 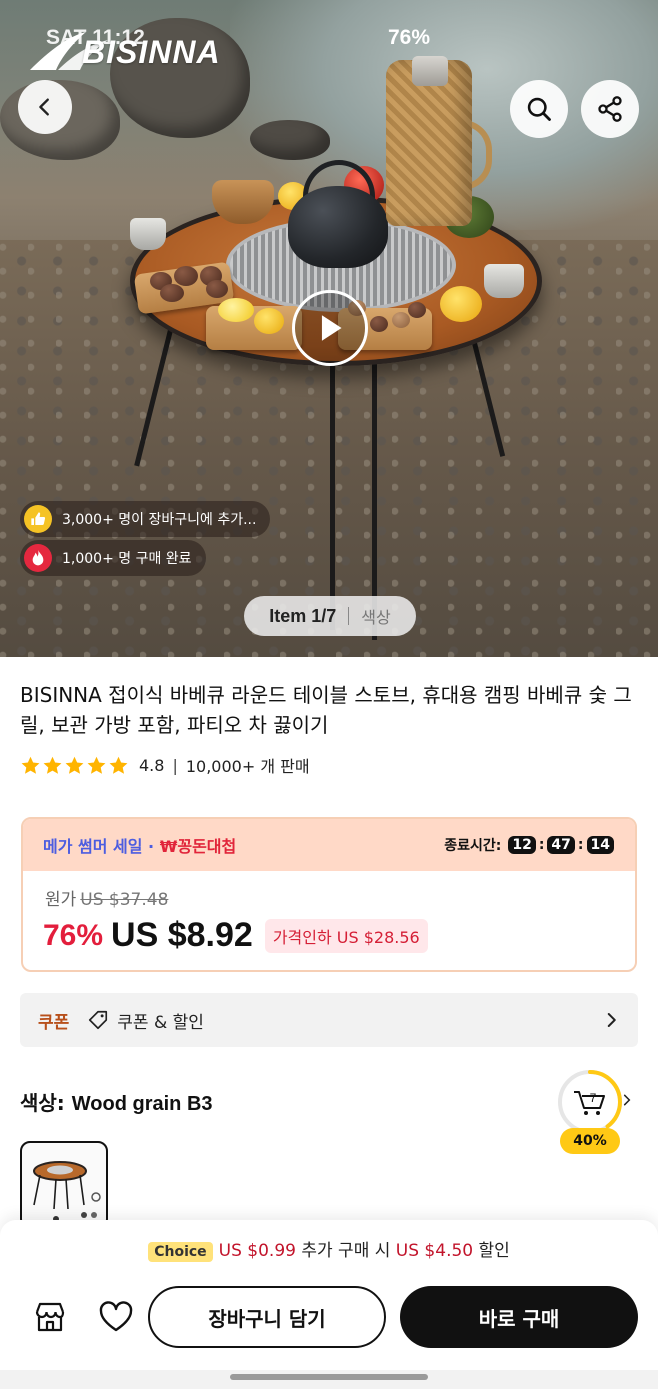 What do you see at coordinates (430, 71) in the screenshot?
I see `thermos-cap` at bounding box center [430, 71].